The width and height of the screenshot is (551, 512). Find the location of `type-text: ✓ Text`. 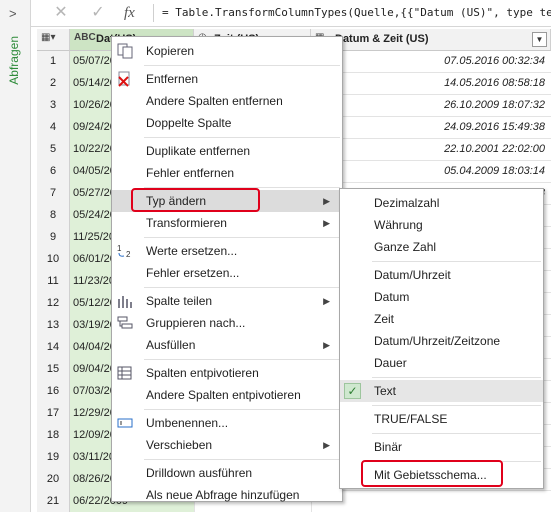

type-text: ✓ Text is located at coordinates (441, 391).